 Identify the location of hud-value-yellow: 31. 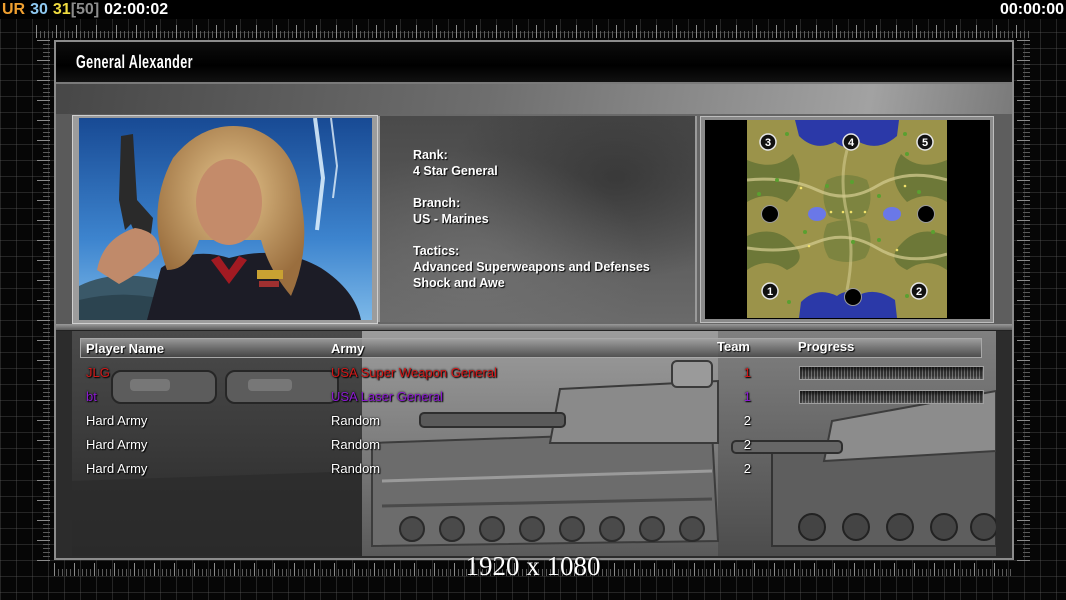
(61, 9).